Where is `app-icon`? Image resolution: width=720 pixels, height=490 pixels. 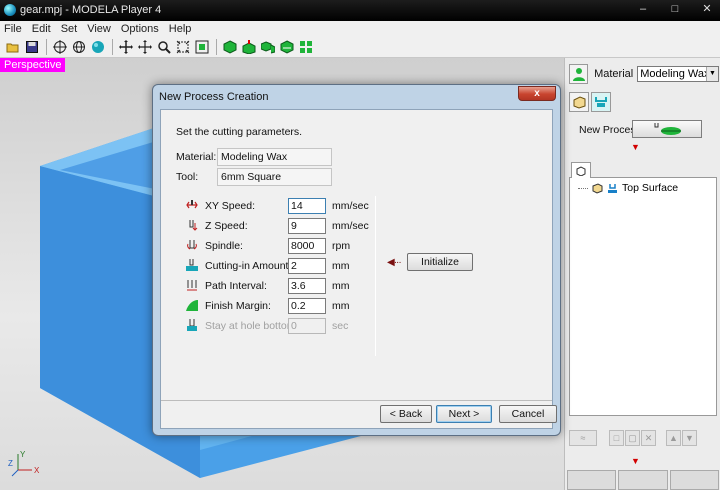
app-icon is located at coordinates (10, 10).